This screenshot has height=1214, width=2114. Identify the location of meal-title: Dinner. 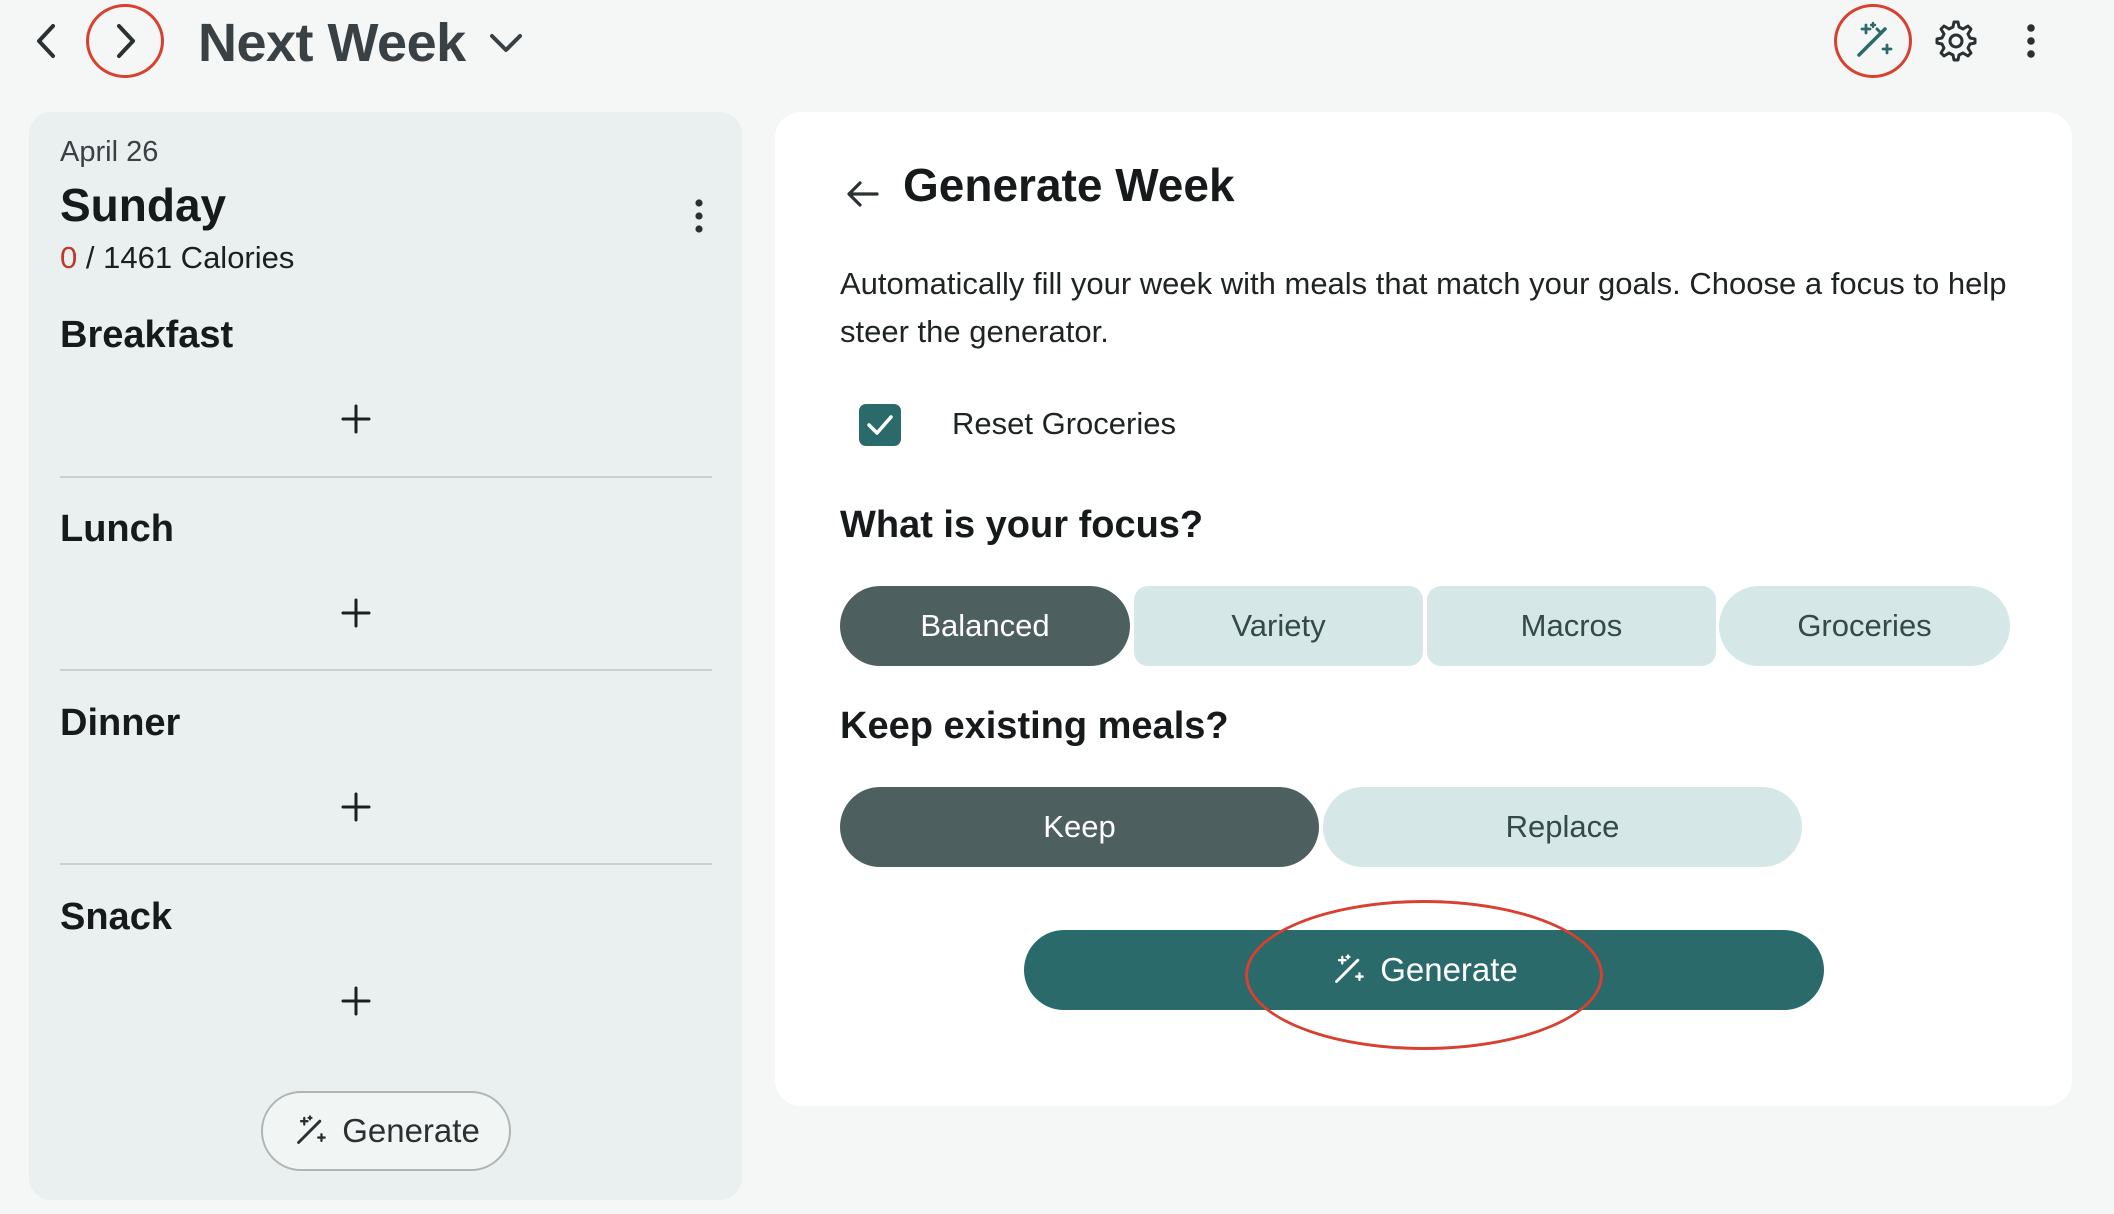
(120, 723).